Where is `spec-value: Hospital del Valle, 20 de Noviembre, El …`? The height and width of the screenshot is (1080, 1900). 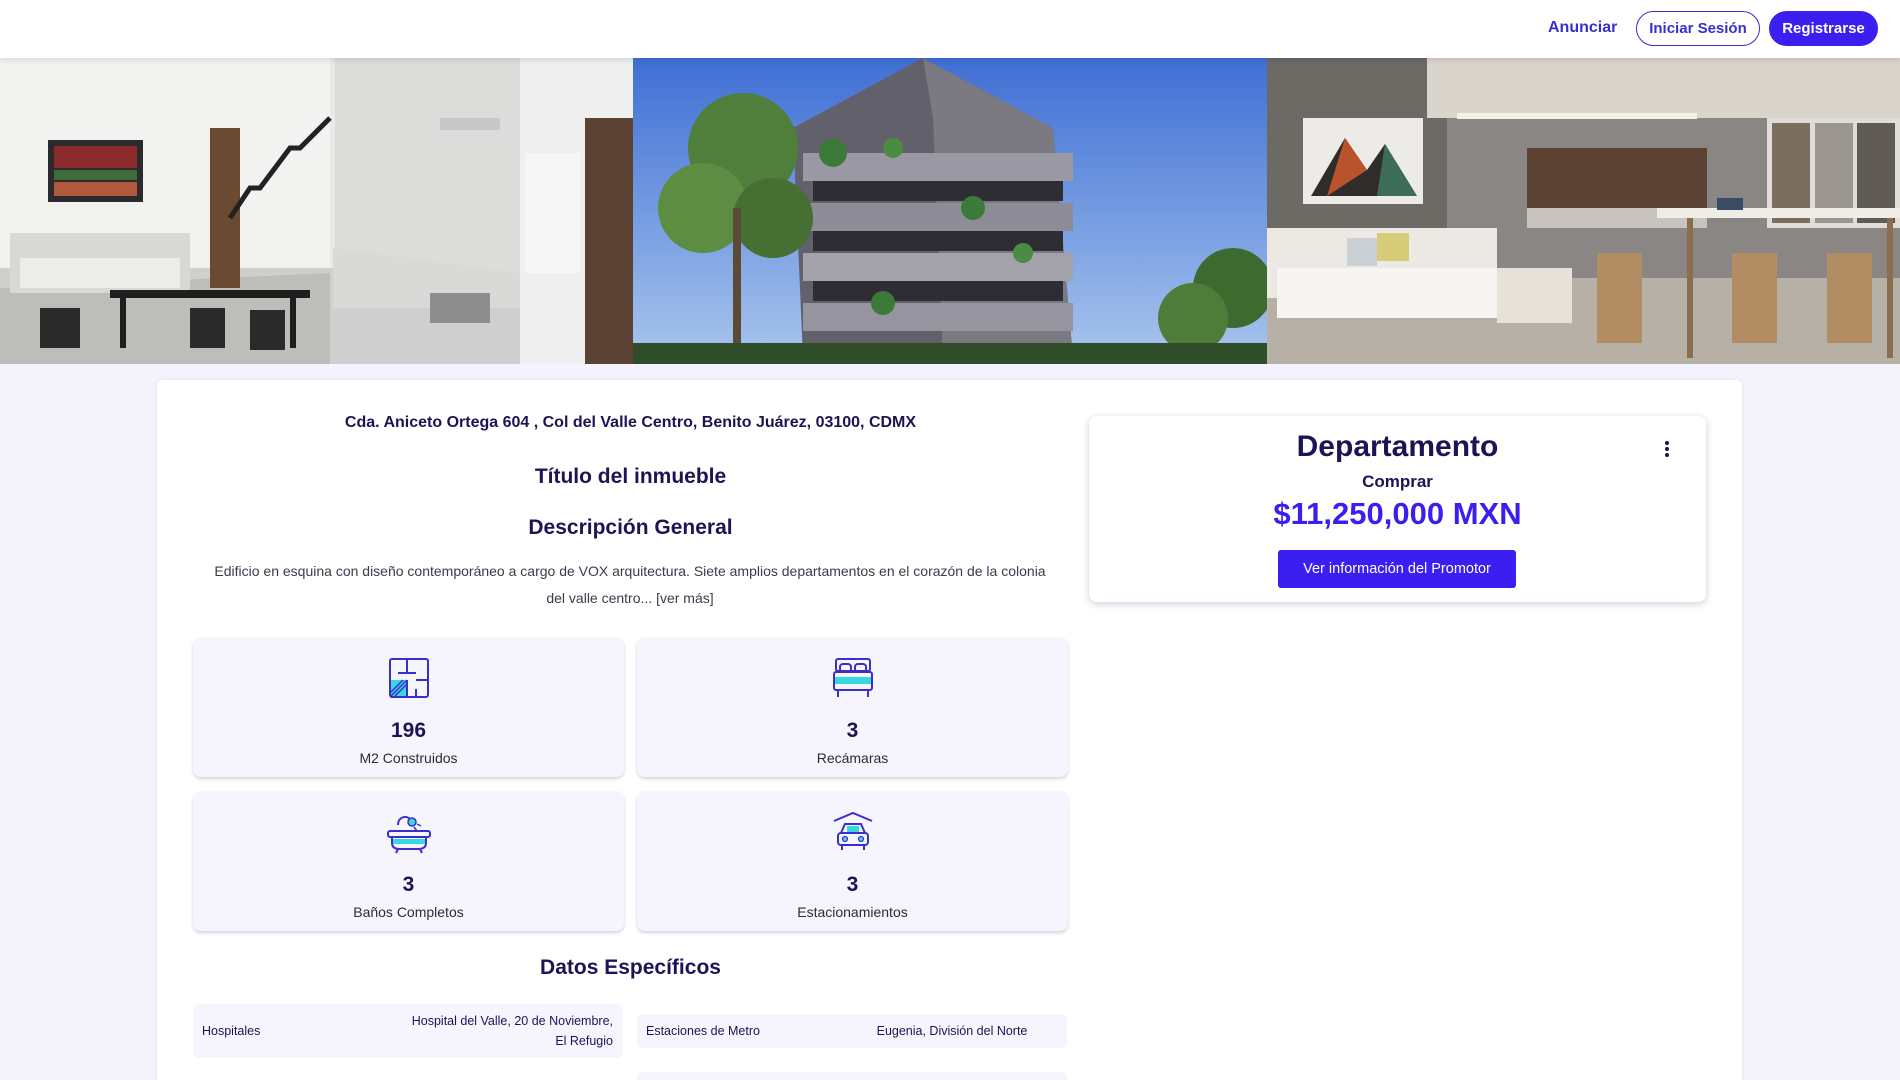
spec-value: Hospital del Valle, 20 de Noviembre, El … is located at coordinates (512, 1031).